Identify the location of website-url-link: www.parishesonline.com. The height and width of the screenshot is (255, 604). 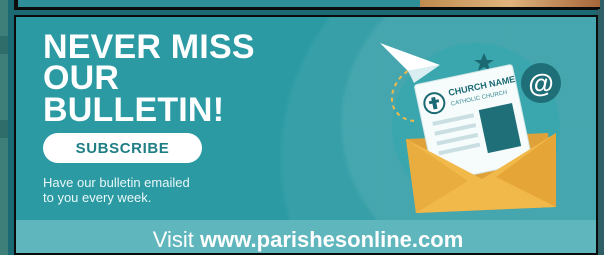
(331, 239).